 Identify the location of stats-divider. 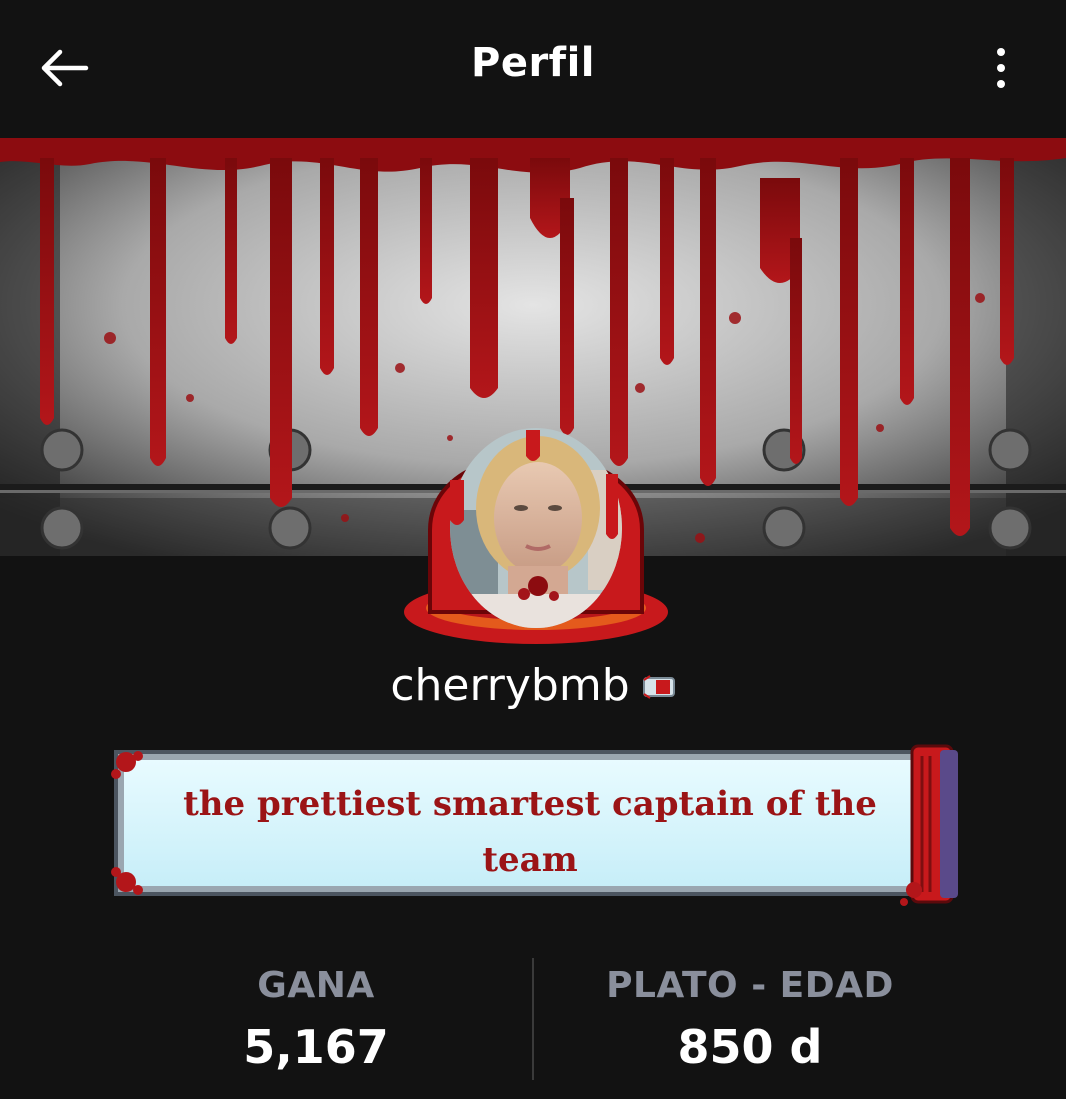
(533, 1019).